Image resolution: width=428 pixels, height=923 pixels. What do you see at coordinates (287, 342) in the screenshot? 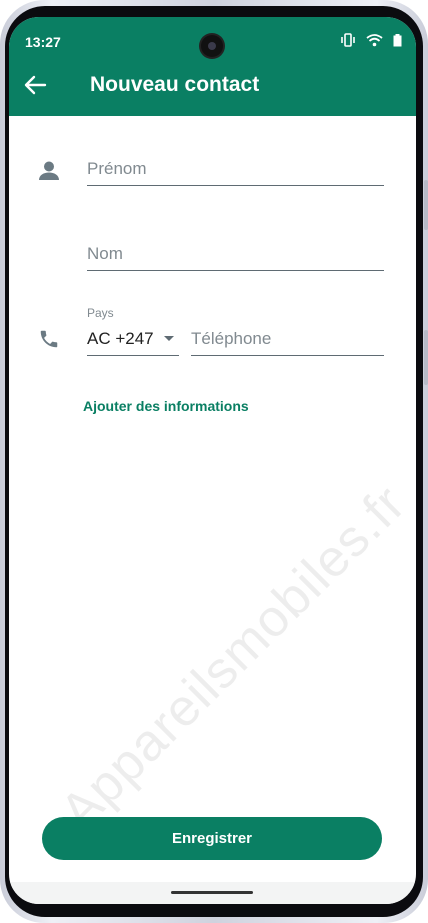
I see `phone-input` at bounding box center [287, 342].